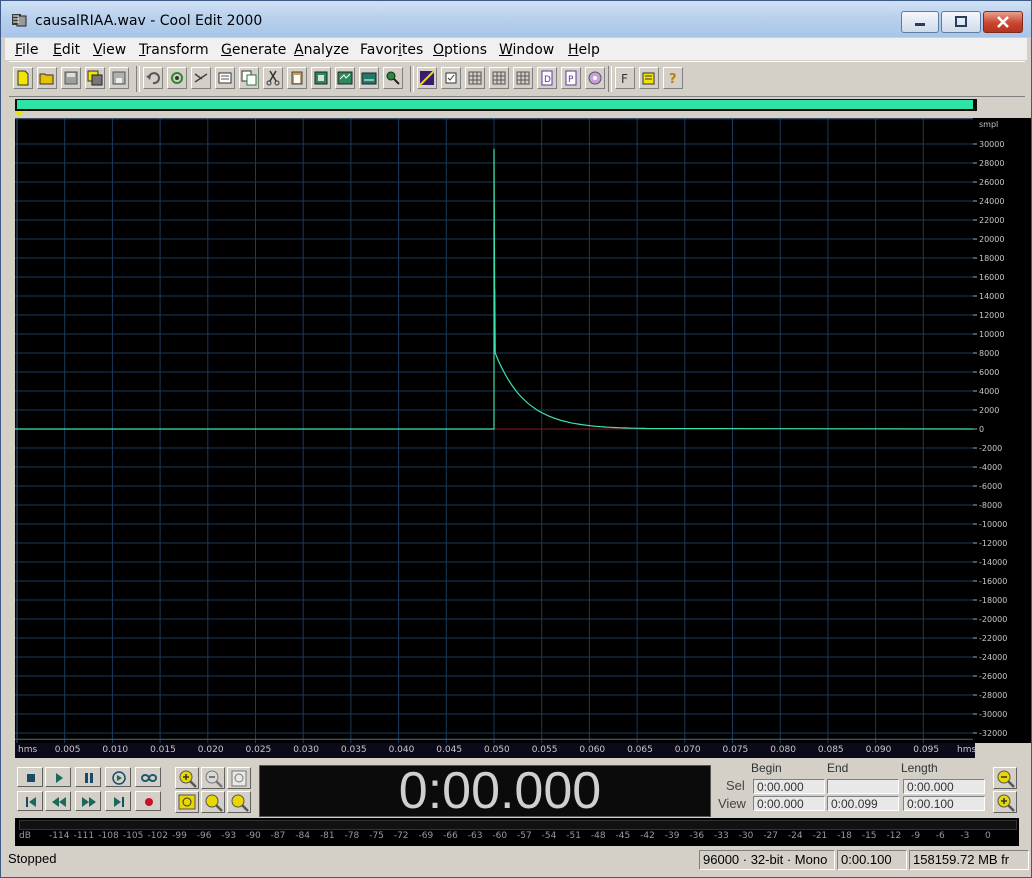 The height and width of the screenshot is (878, 1032). What do you see at coordinates (273, 78) in the screenshot?
I see `cut-button` at bounding box center [273, 78].